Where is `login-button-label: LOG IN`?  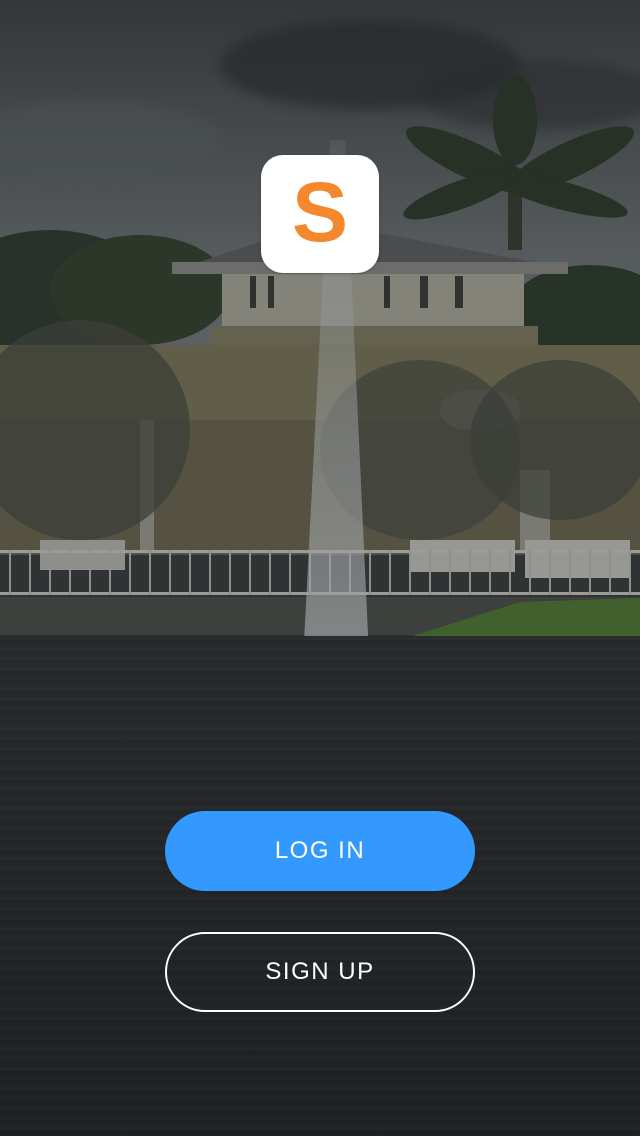 login-button-label: LOG IN is located at coordinates (320, 850).